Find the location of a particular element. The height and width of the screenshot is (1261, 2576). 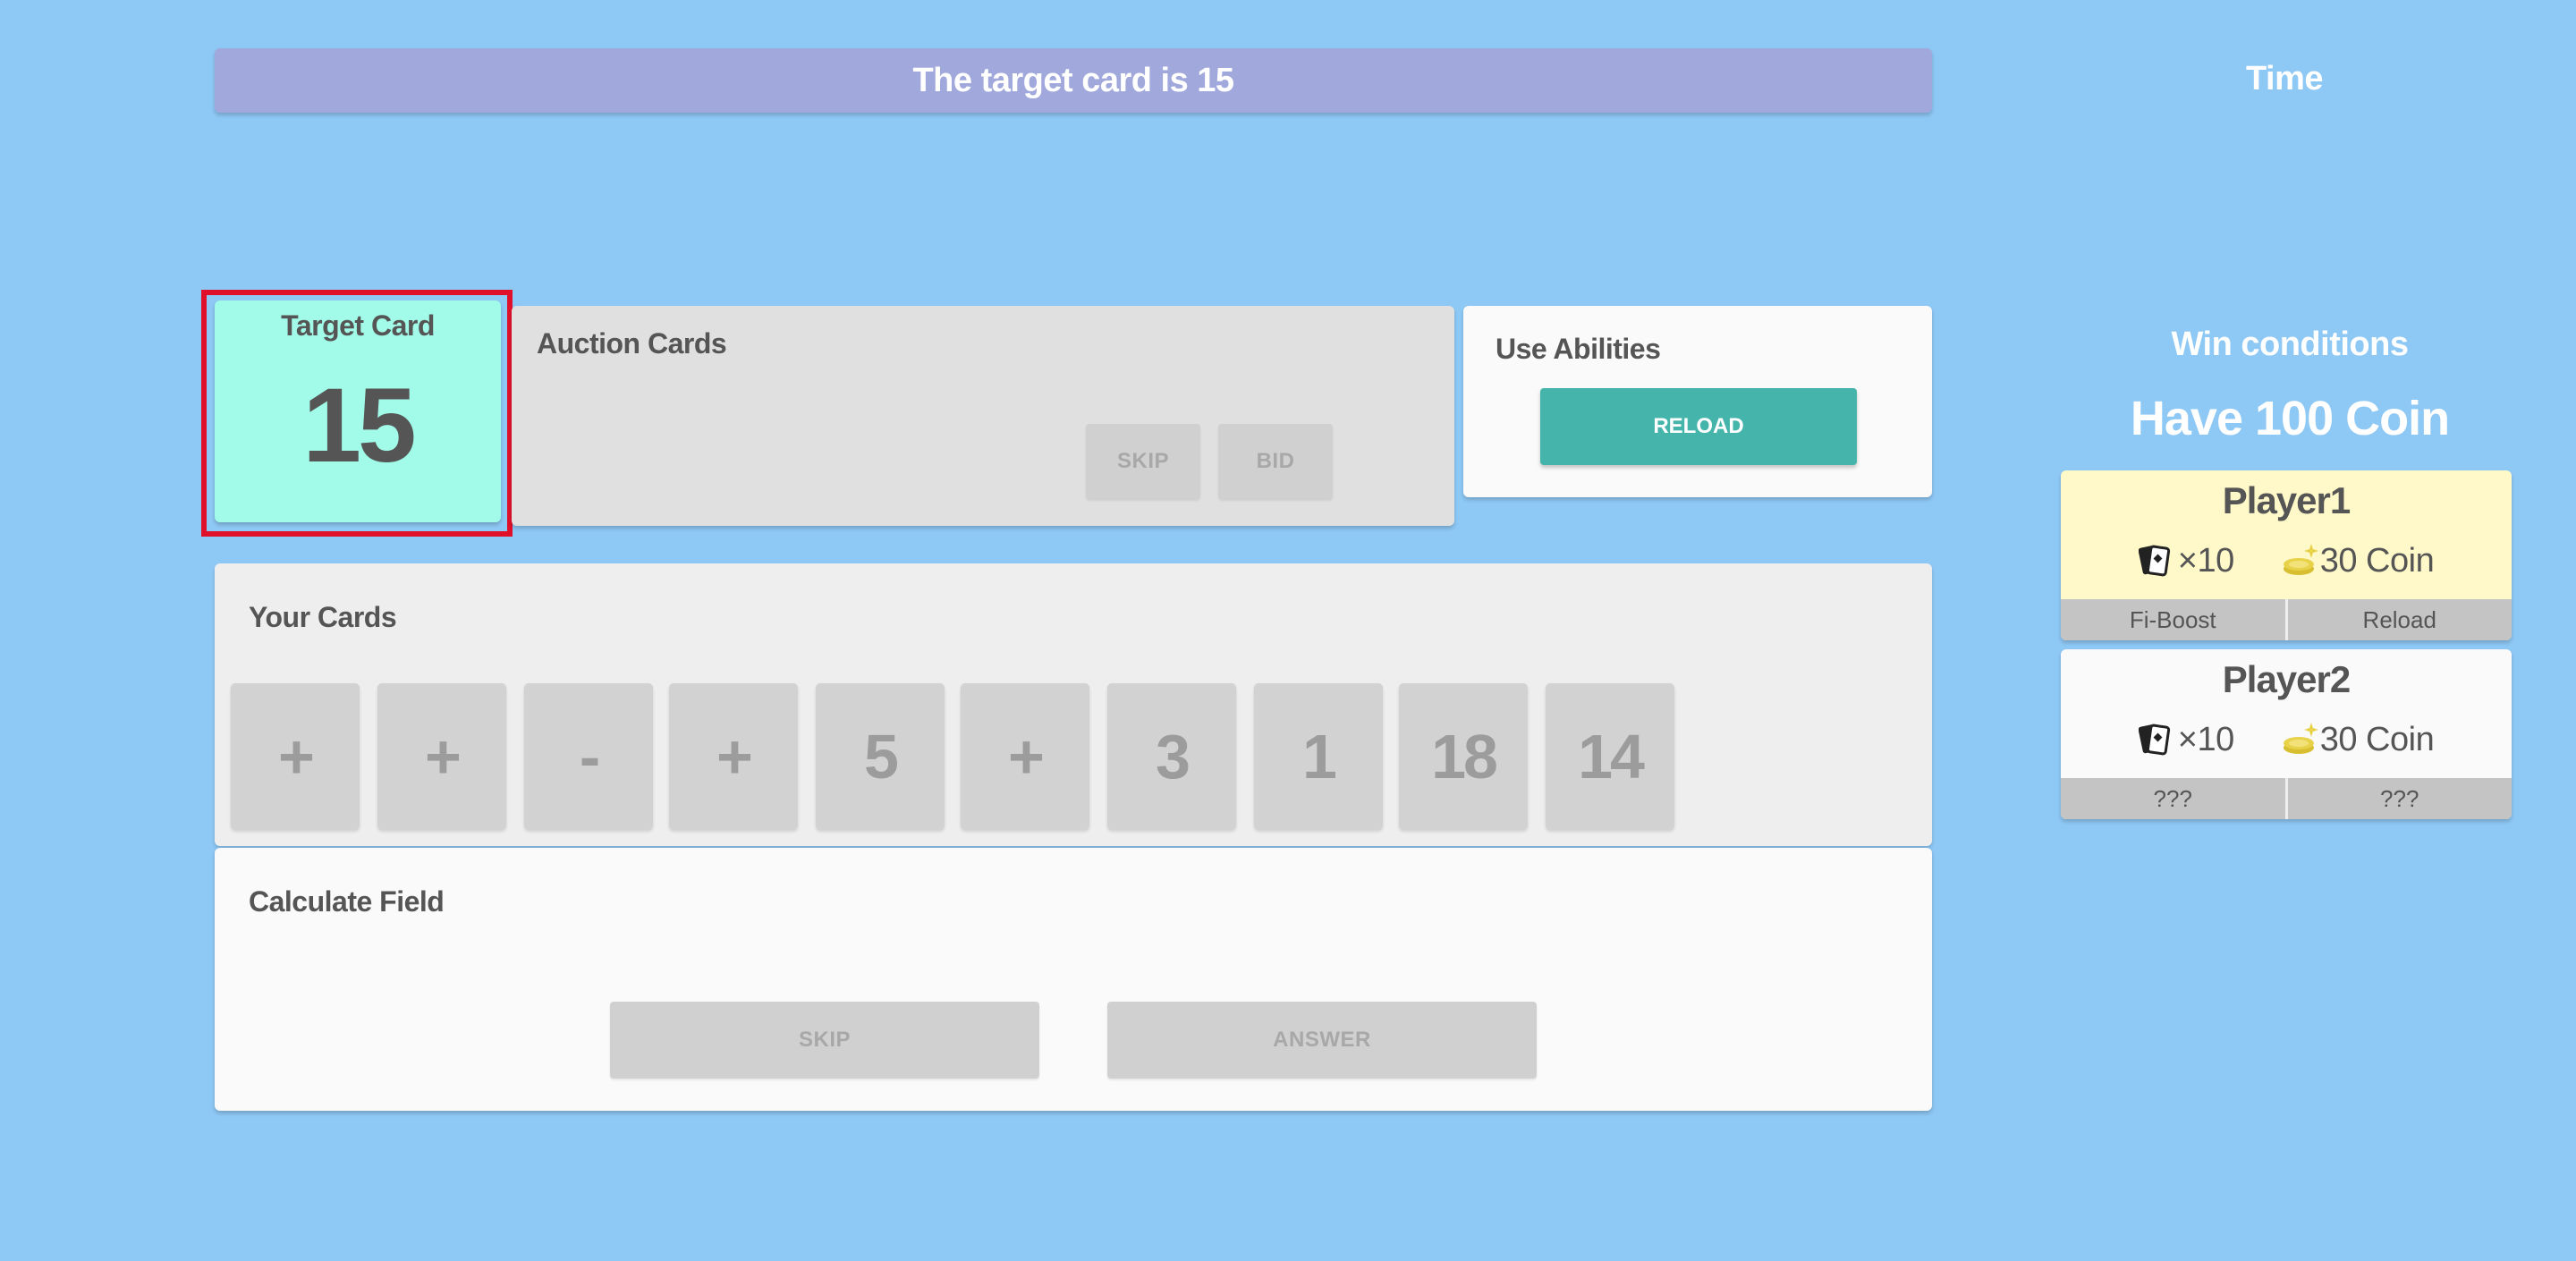

auction-title: Auction Cards is located at coordinates (632, 343).